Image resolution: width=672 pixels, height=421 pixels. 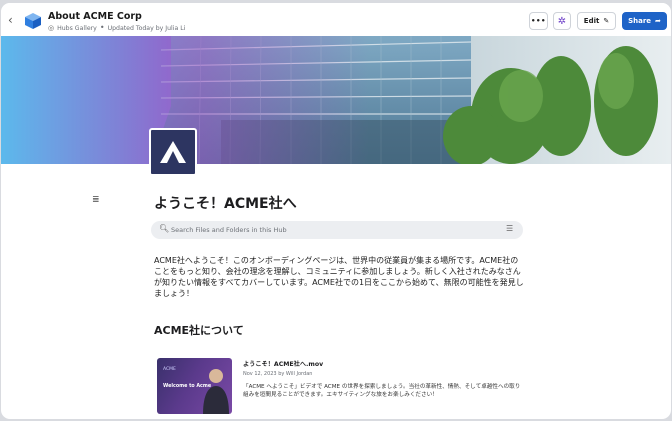 I want to click on hub-title: About ACME Corp, so click(x=95, y=16).